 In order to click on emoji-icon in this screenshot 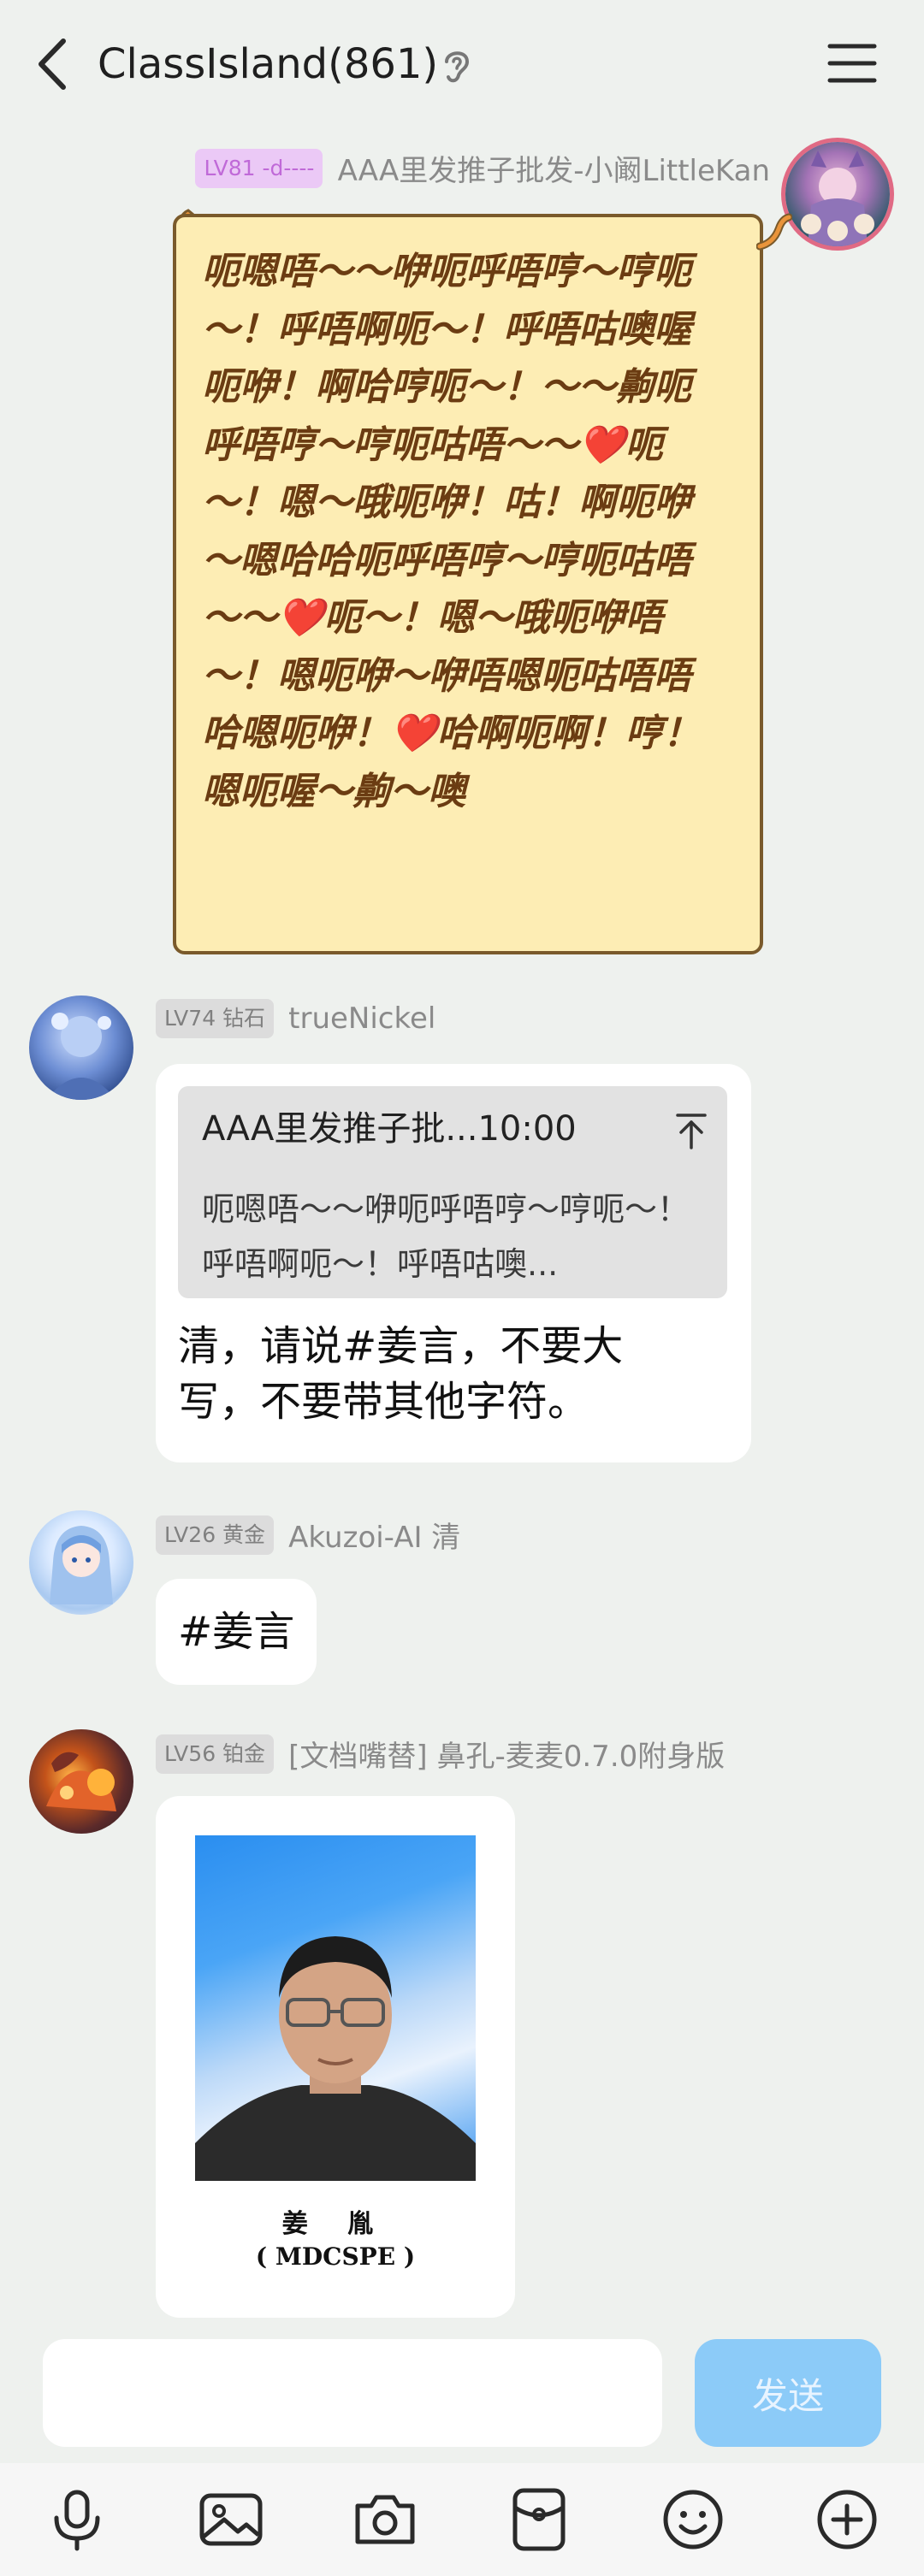, I will do `click(693, 2519)`.